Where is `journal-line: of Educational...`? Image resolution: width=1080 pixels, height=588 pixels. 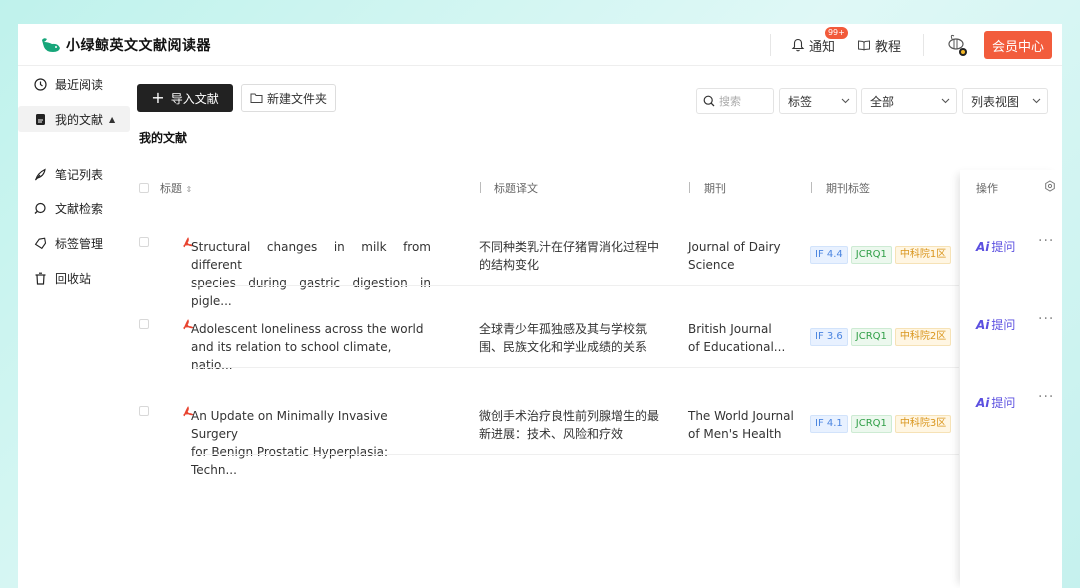
journal-line: of Educational... is located at coordinates (737, 347).